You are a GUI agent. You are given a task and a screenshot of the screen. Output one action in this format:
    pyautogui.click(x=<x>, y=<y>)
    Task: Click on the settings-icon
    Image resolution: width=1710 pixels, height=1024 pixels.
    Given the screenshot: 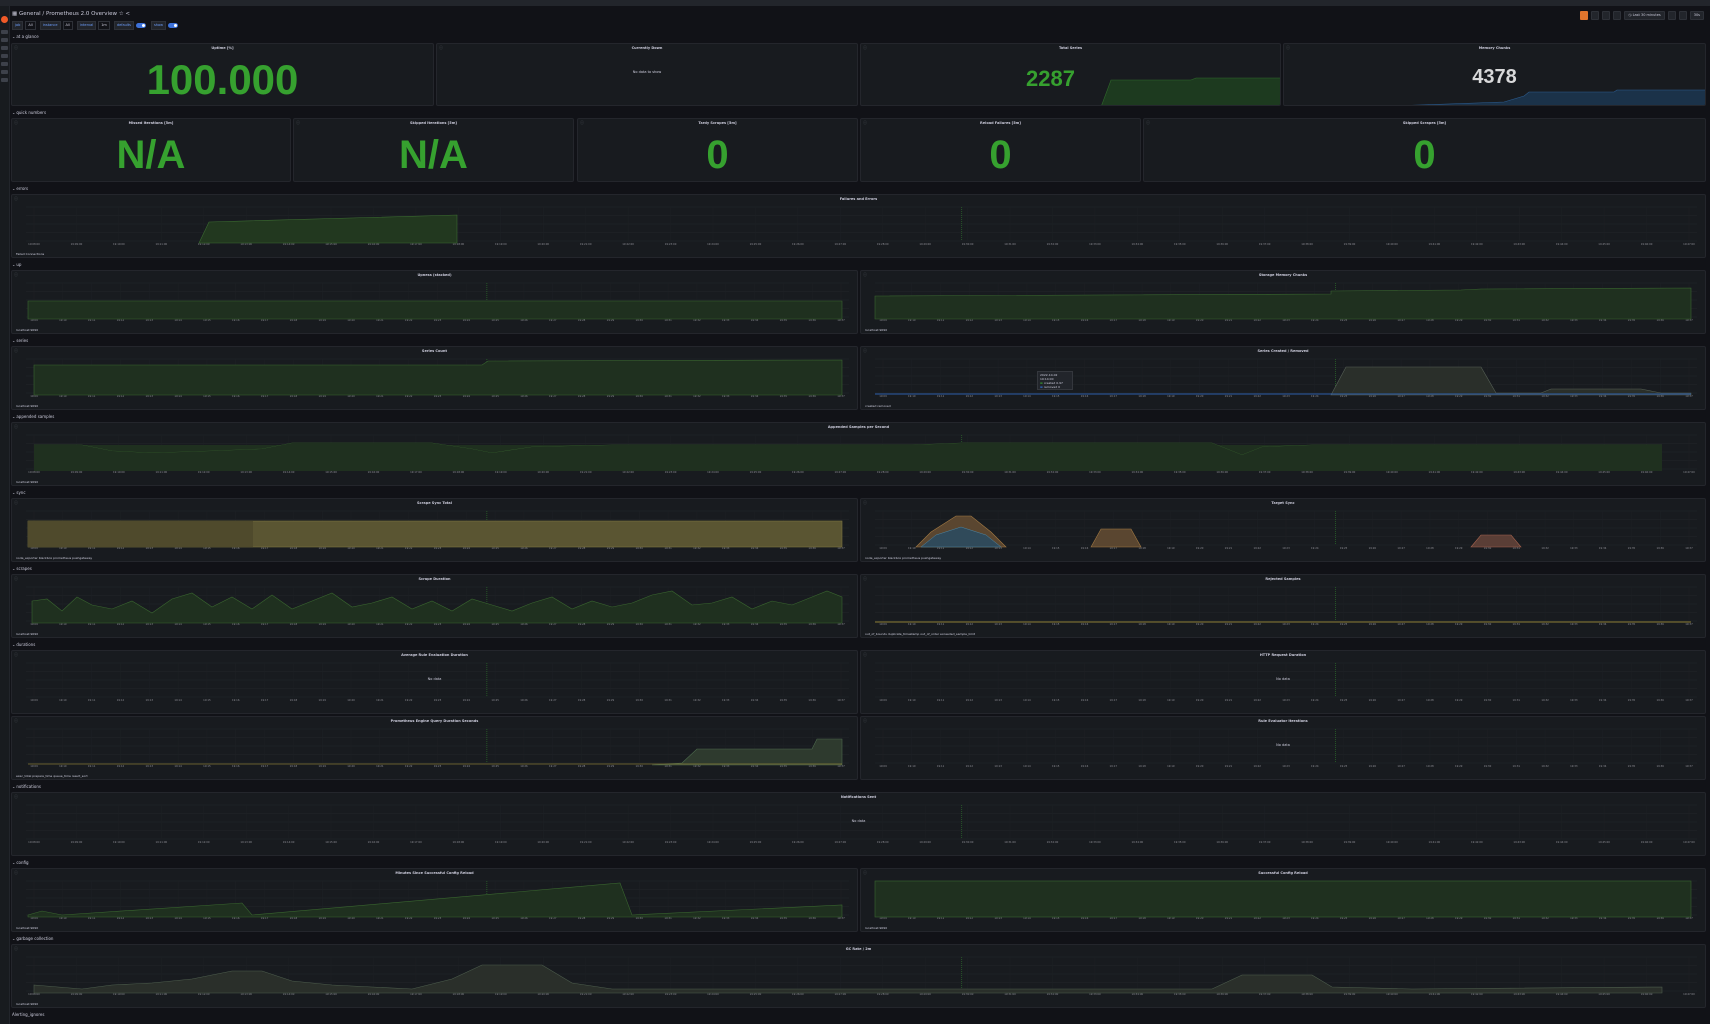 What is the action you would take?
    pyautogui.click(x=1606, y=15)
    